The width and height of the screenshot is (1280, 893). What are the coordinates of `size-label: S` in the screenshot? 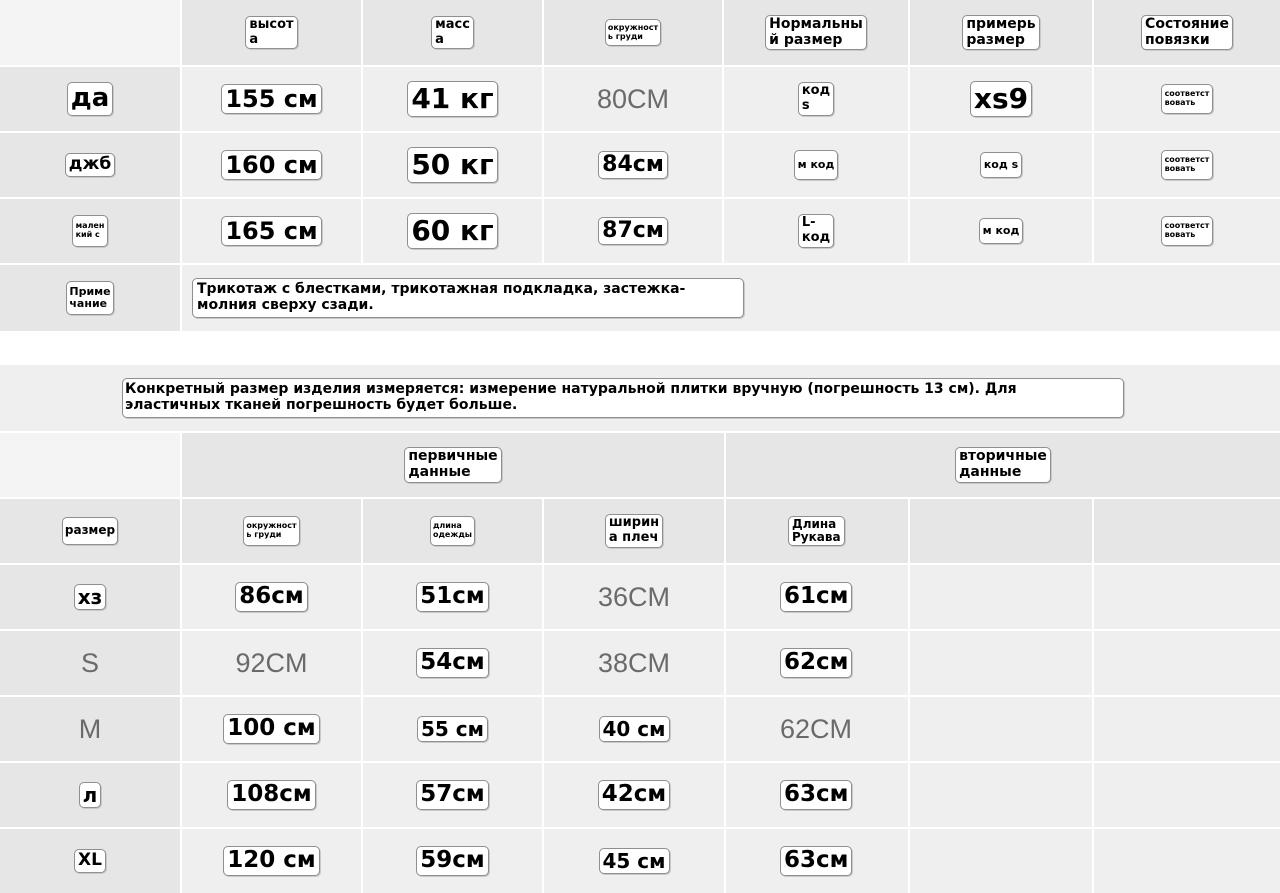 It's located at (89, 662).